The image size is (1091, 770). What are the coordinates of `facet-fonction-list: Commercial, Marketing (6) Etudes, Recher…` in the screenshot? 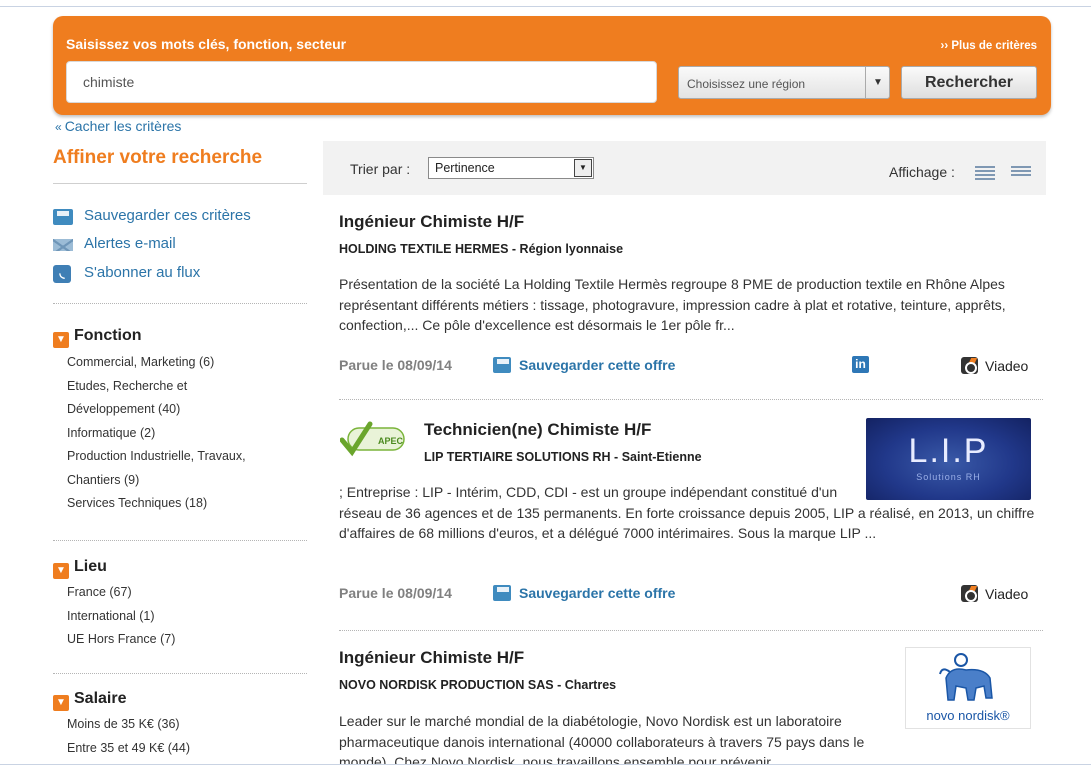 It's located at (156, 433).